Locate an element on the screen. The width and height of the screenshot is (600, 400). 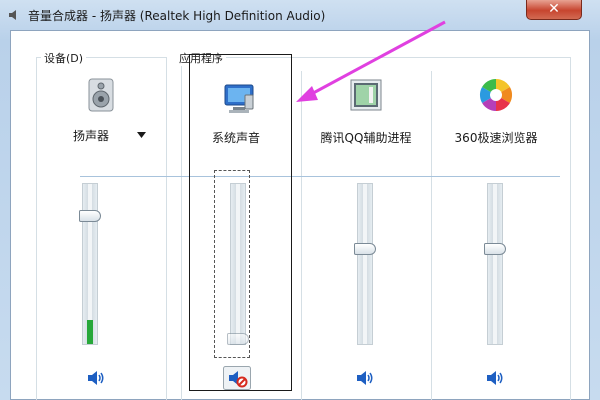
browser-360-name: 360极速浏览器 is located at coordinates (496, 138).